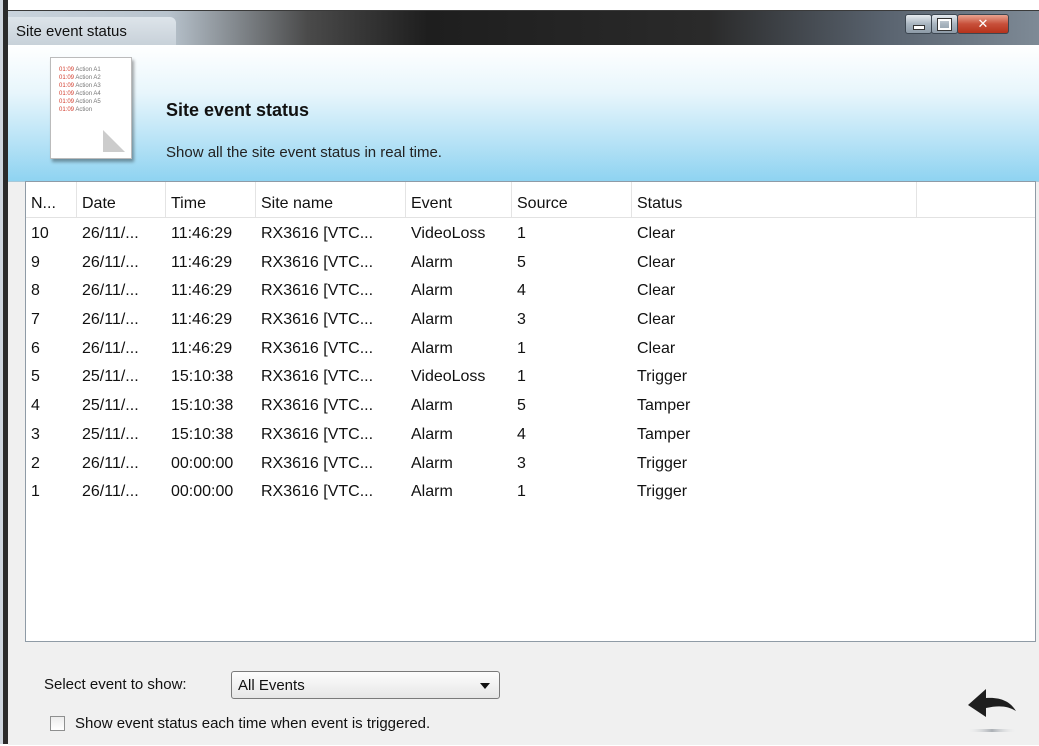  What do you see at coordinates (40, 233) in the screenshot?
I see `cell-number: 10` at bounding box center [40, 233].